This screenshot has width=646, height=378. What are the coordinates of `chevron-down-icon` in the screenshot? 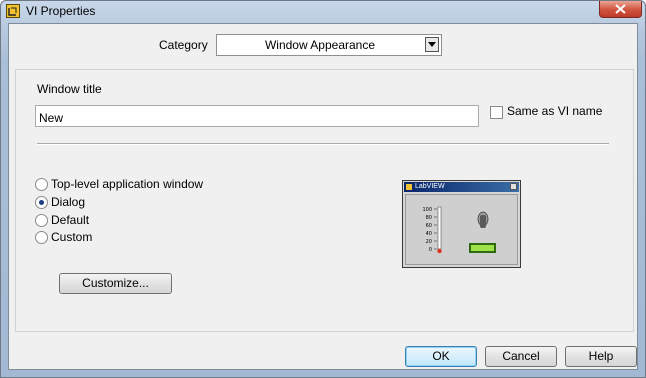 It's located at (432, 44).